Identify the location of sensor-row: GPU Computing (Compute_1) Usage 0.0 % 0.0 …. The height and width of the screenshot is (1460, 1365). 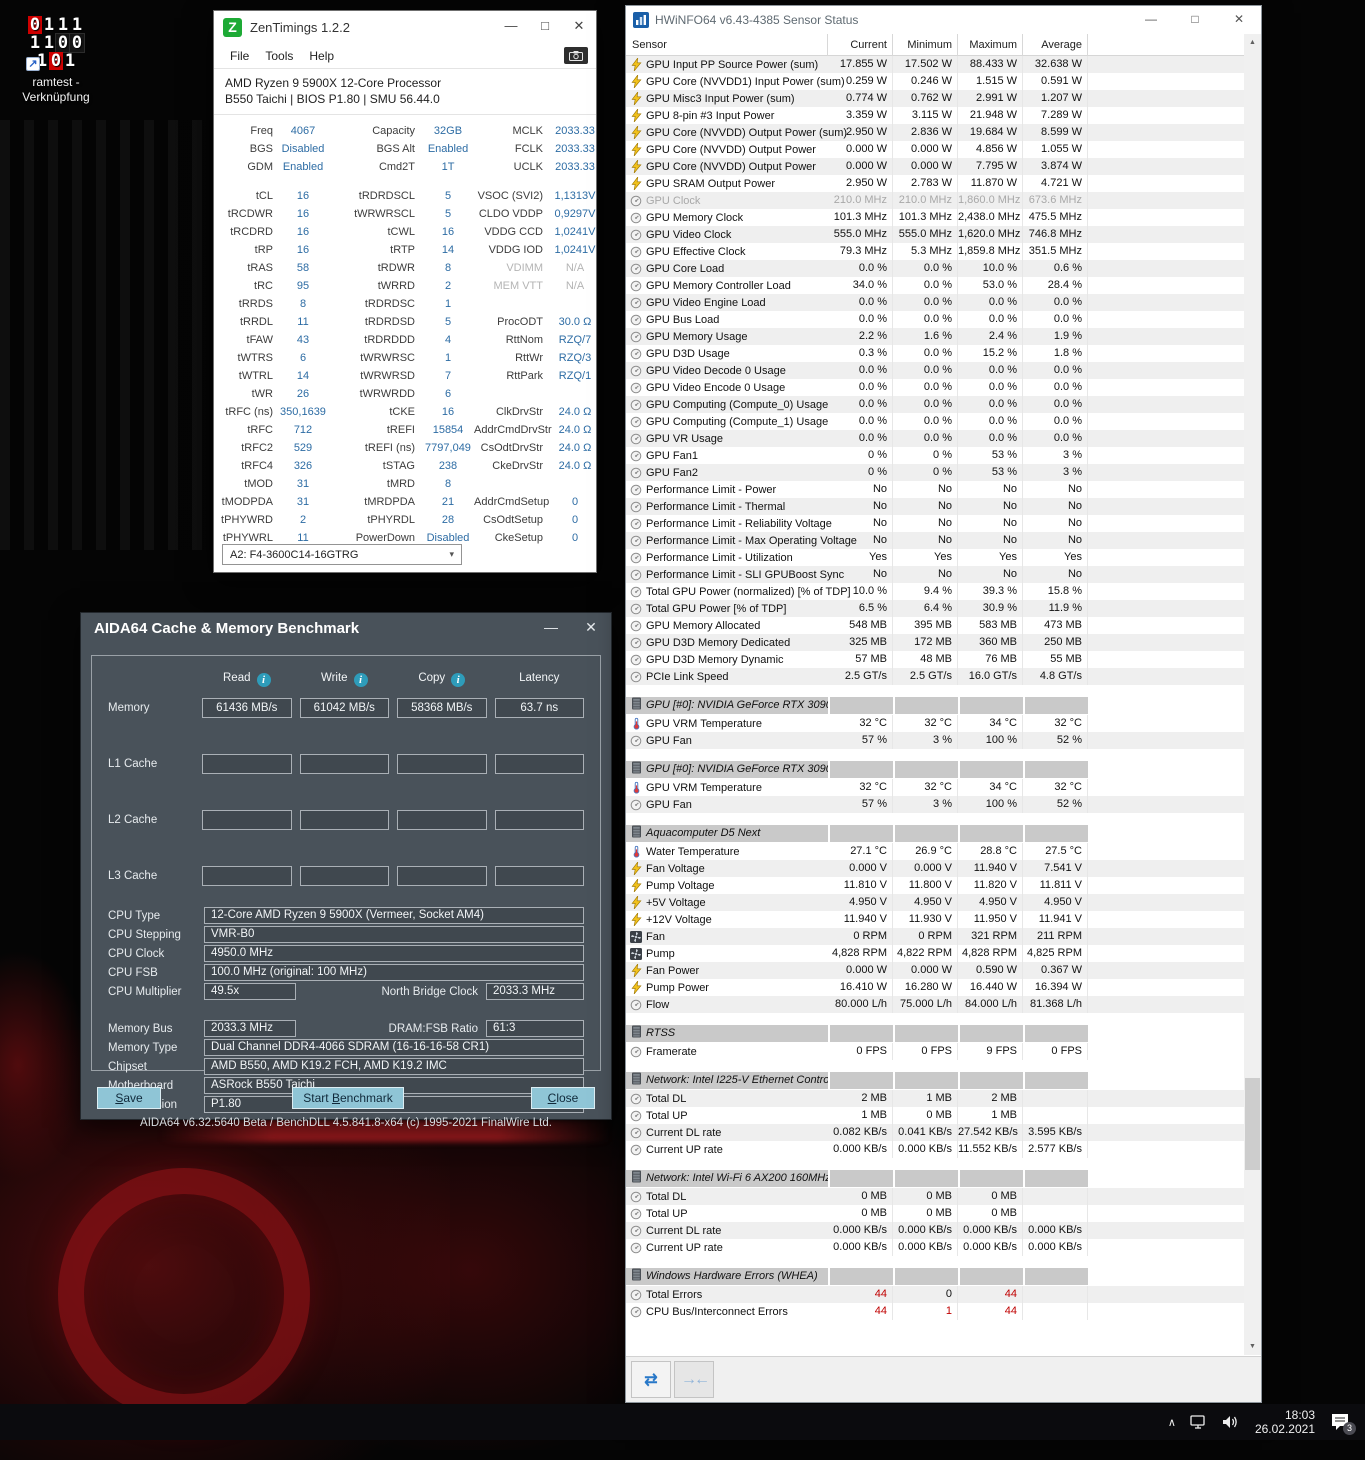
(936, 421).